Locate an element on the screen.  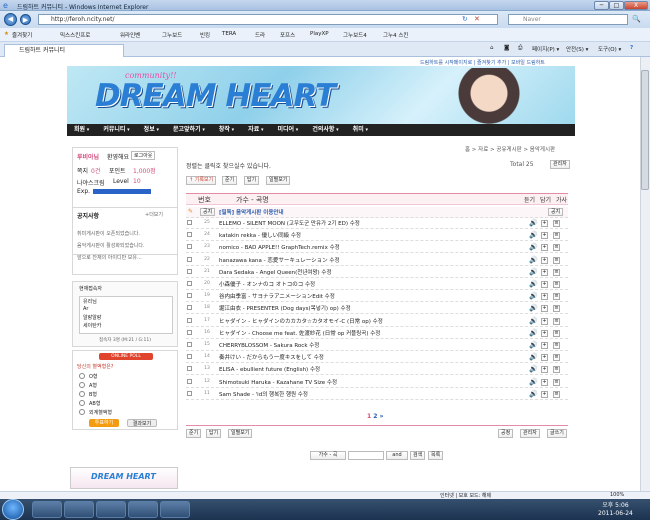
online-user: 세이탄카 is located at coordinates (92, 325).